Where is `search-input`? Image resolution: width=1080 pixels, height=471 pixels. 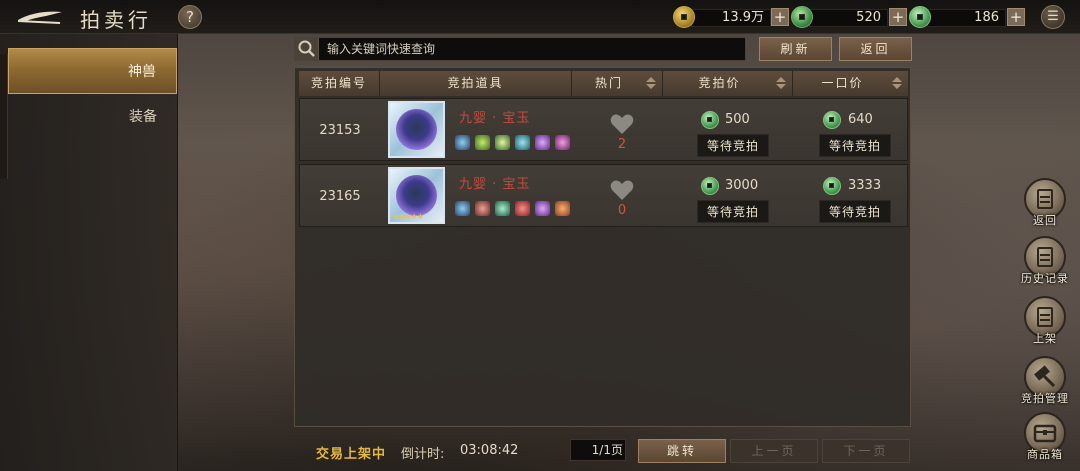 search-input is located at coordinates (532, 49).